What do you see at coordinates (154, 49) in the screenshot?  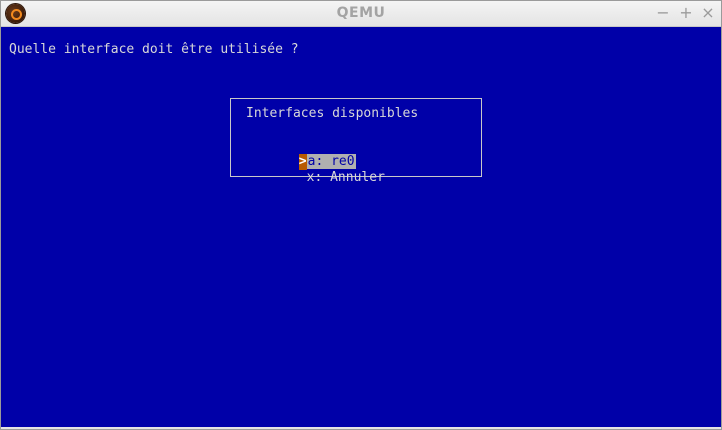 I see `prompt-text: Quelle interface doit être utilisée ?` at bounding box center [154, 49].